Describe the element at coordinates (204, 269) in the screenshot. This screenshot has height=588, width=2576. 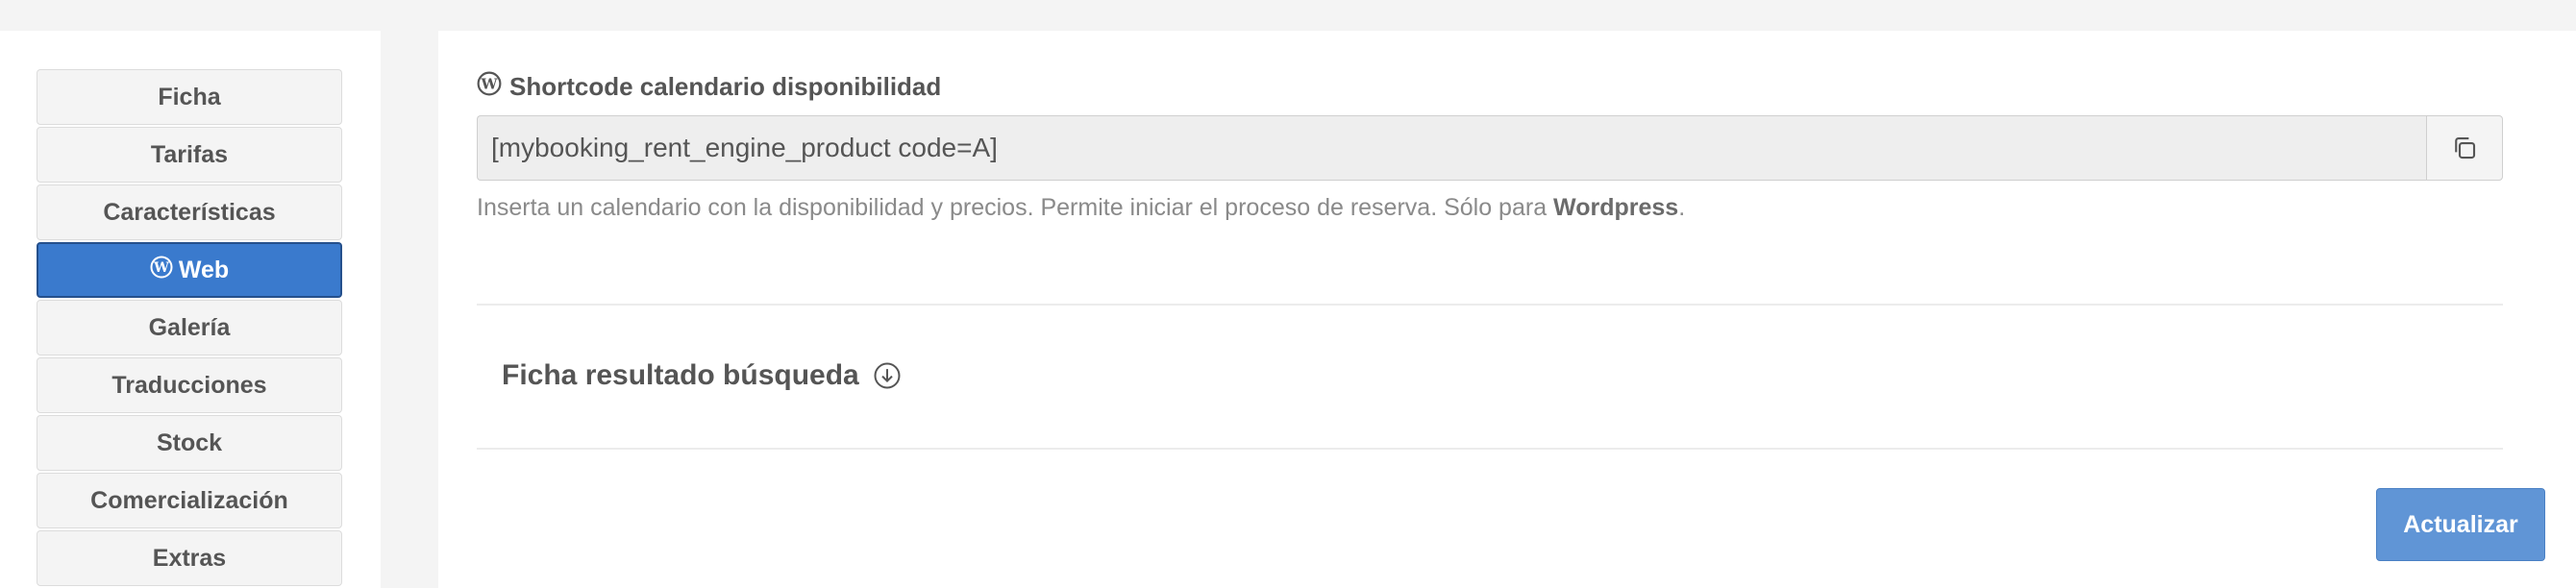
I see `nav-item-label: Web` at that location.